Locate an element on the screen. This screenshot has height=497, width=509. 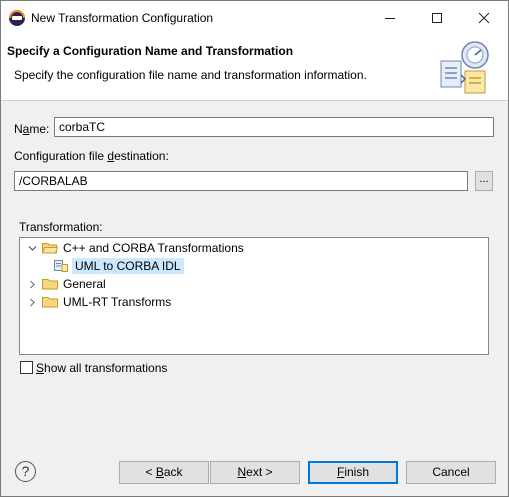
tree-item-label: General is located at coordinates (84, 284).